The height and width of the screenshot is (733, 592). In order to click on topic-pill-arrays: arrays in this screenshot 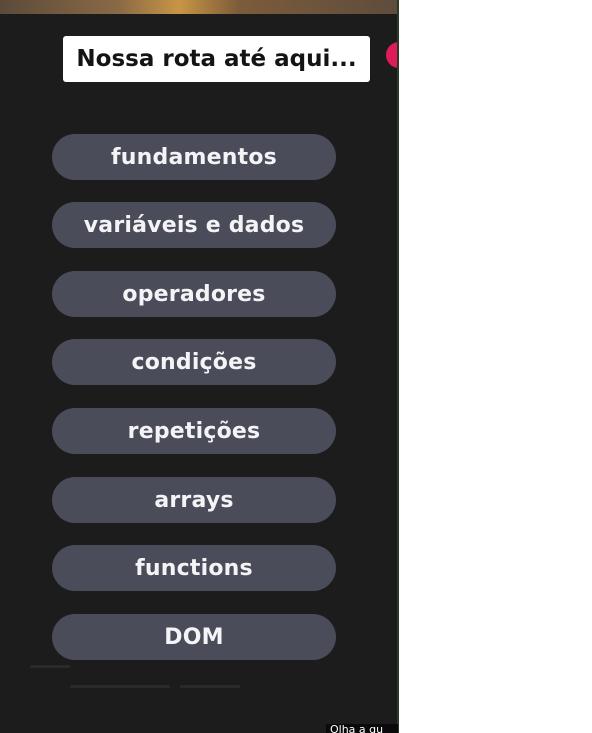, I will do `click(194, 500)`.